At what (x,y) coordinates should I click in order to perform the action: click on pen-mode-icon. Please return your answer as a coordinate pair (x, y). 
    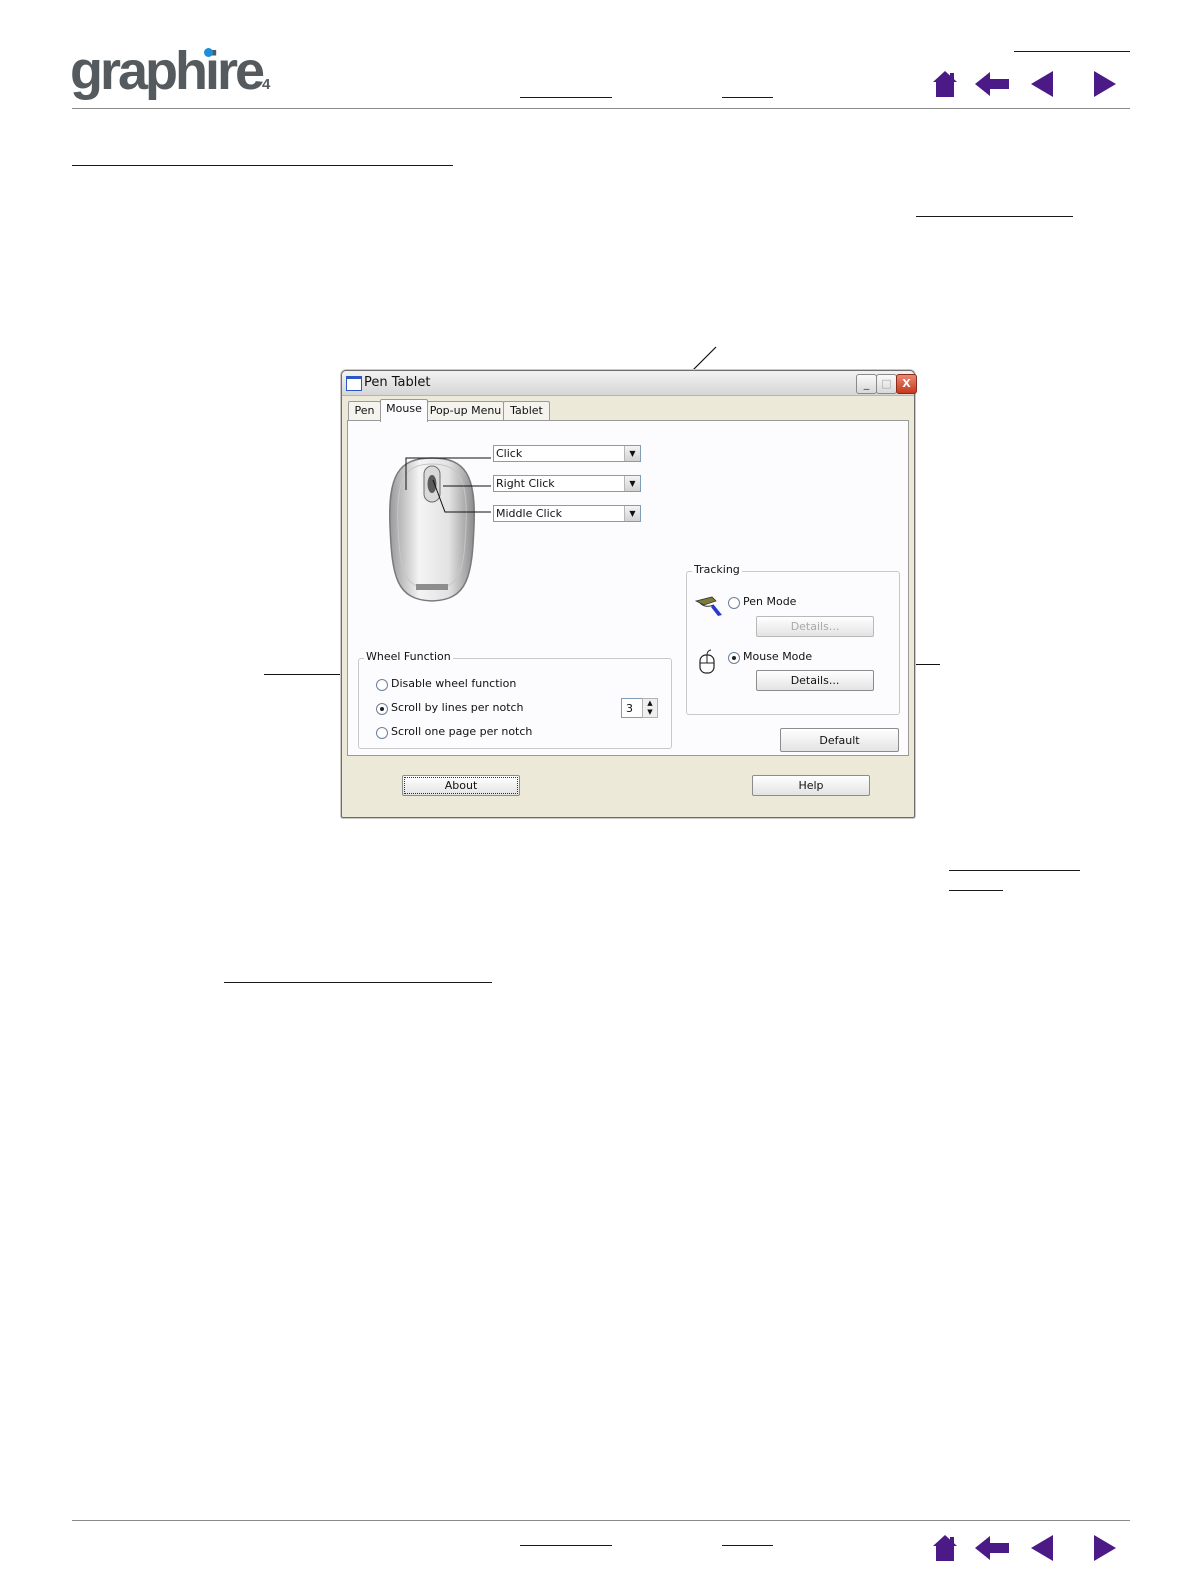
    Looking at the image, I should click on (708, 606).